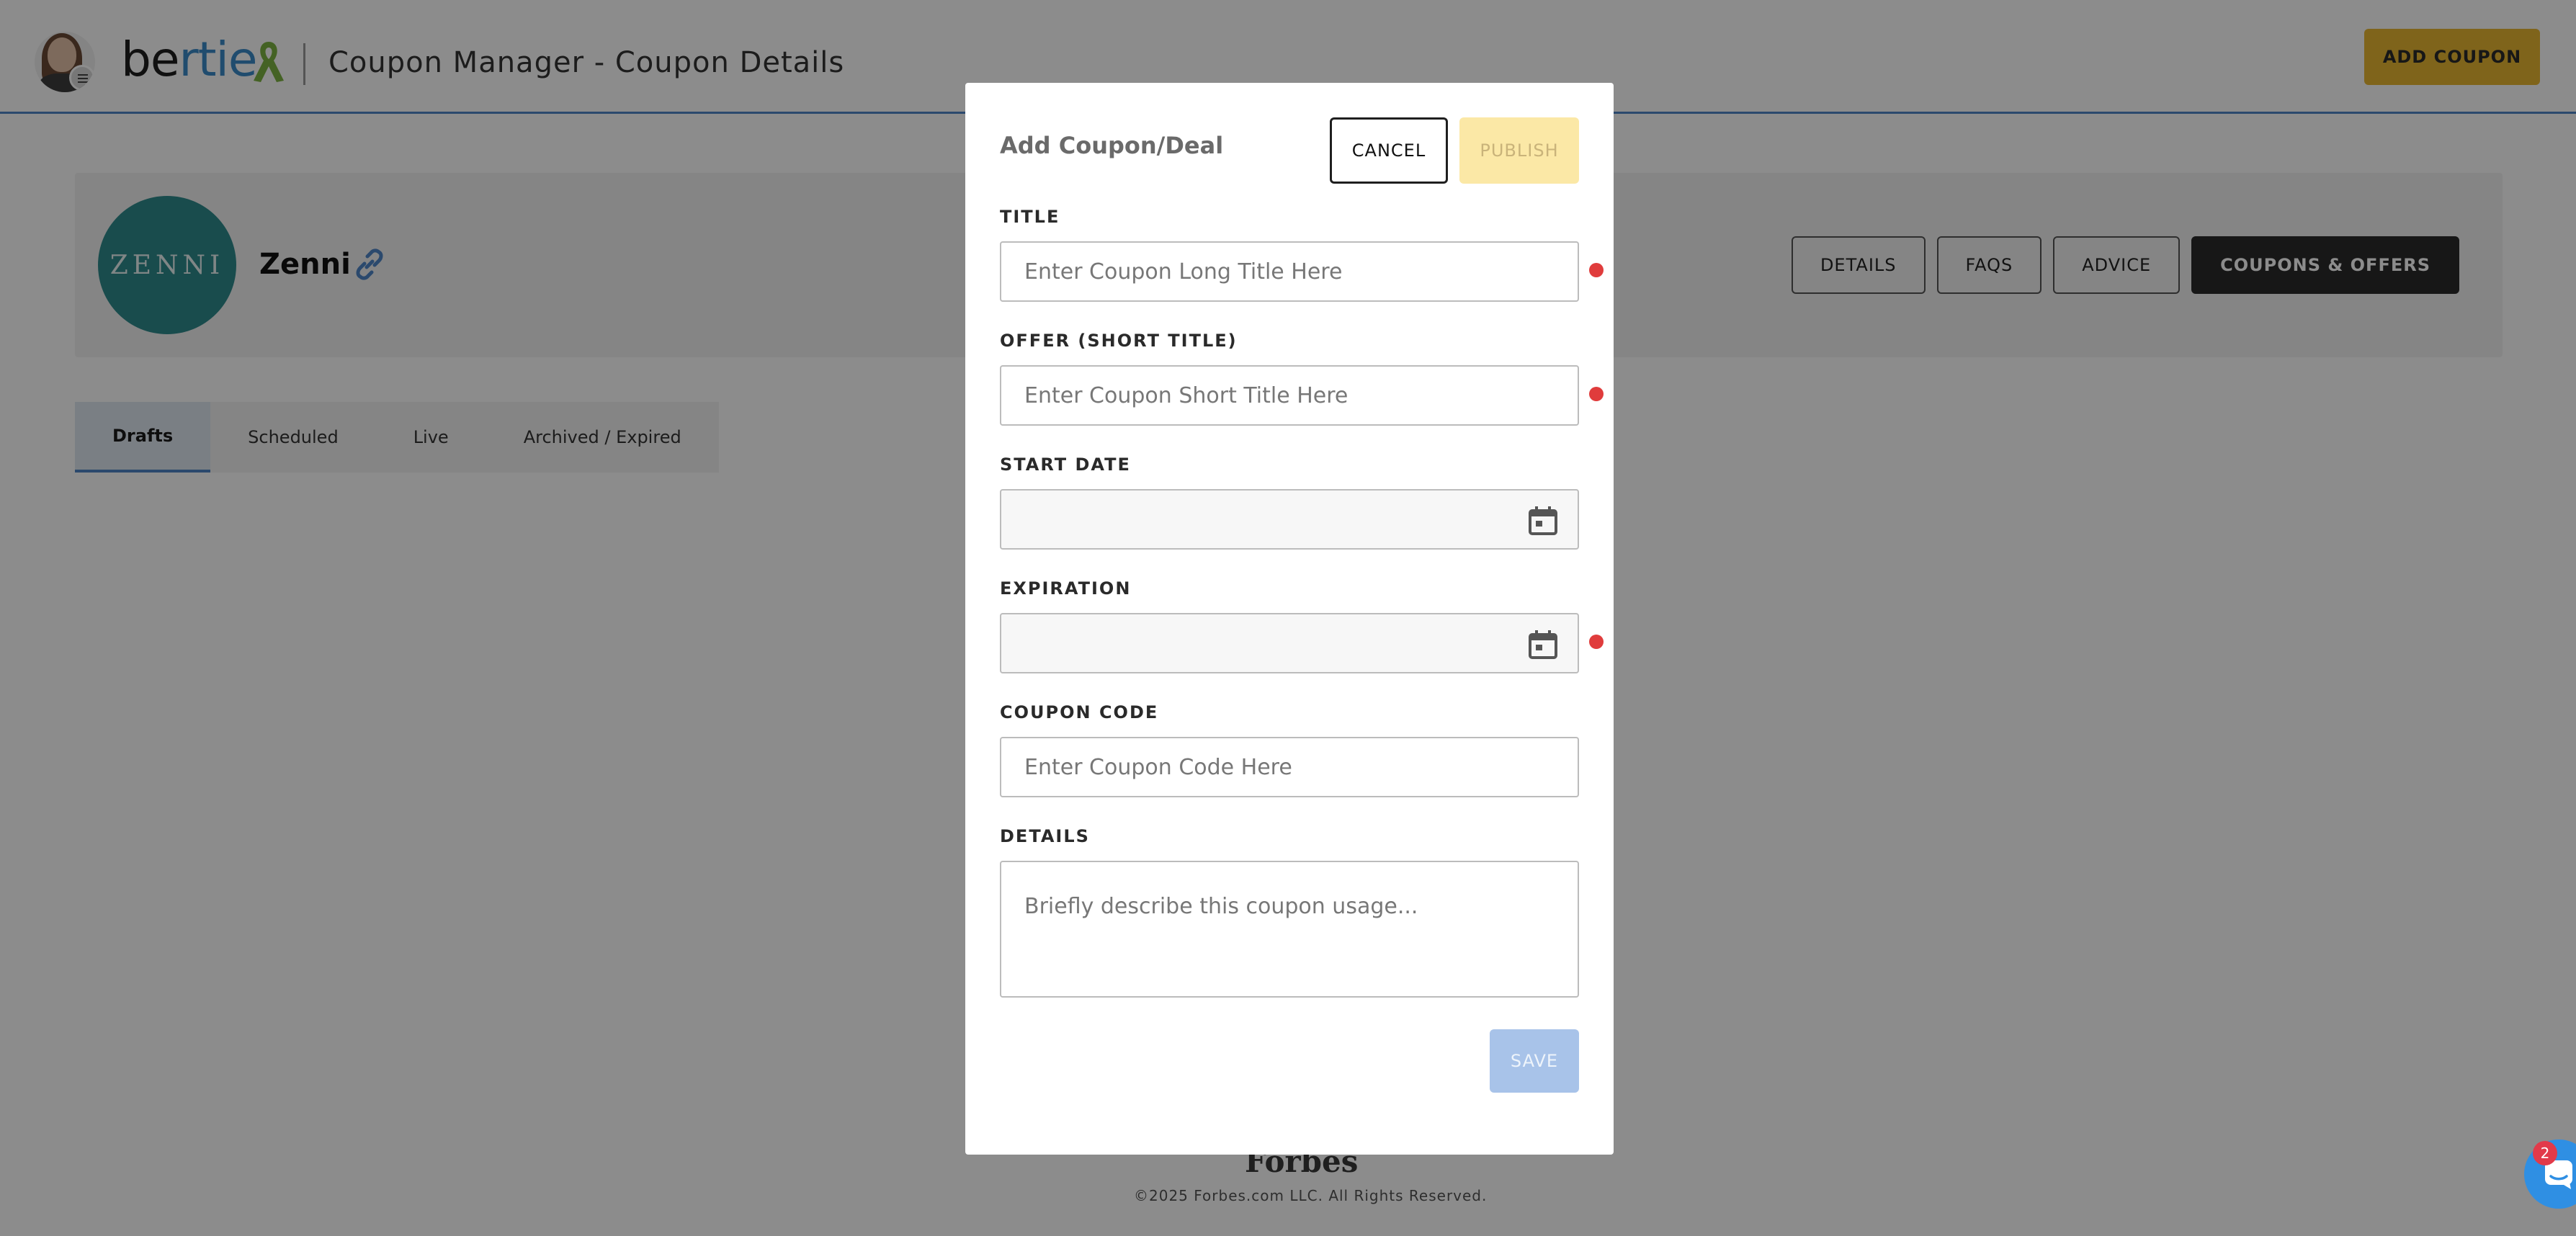 Image resolution: width=2576 pixels, height=1236 pixels. Describe the element at coordinates (1289, 395) in the screenshot. I see `offer-short-title-input` at that location.